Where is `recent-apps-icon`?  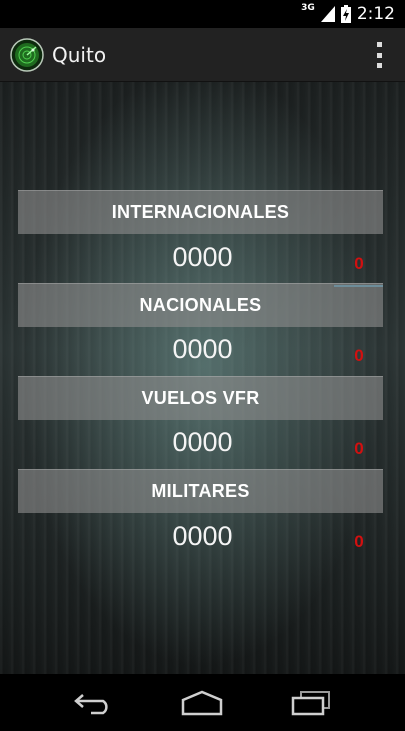
recent-apps-icon is located at coordinates (310, 702).